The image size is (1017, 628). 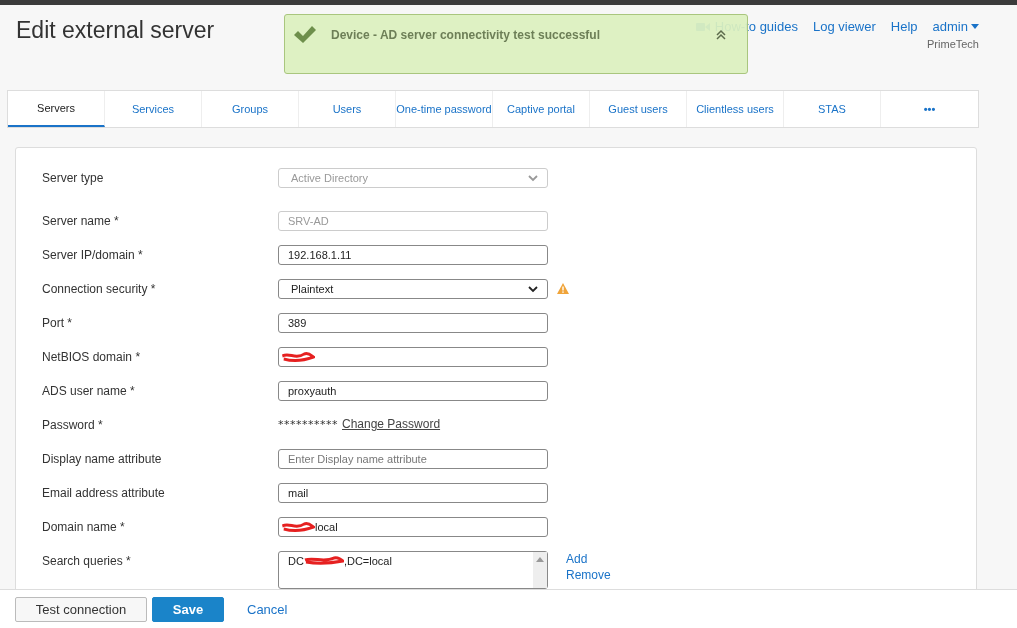 I want to click on save-button: Save, so click(x=188, y=609).